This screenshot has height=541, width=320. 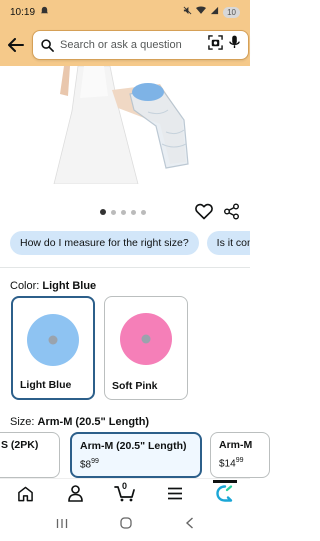 What do you see at coordinates (104, 243) in the screenshot?
I see `question-chip: How do I measure for the right size?` at bounding box center [104, 243].